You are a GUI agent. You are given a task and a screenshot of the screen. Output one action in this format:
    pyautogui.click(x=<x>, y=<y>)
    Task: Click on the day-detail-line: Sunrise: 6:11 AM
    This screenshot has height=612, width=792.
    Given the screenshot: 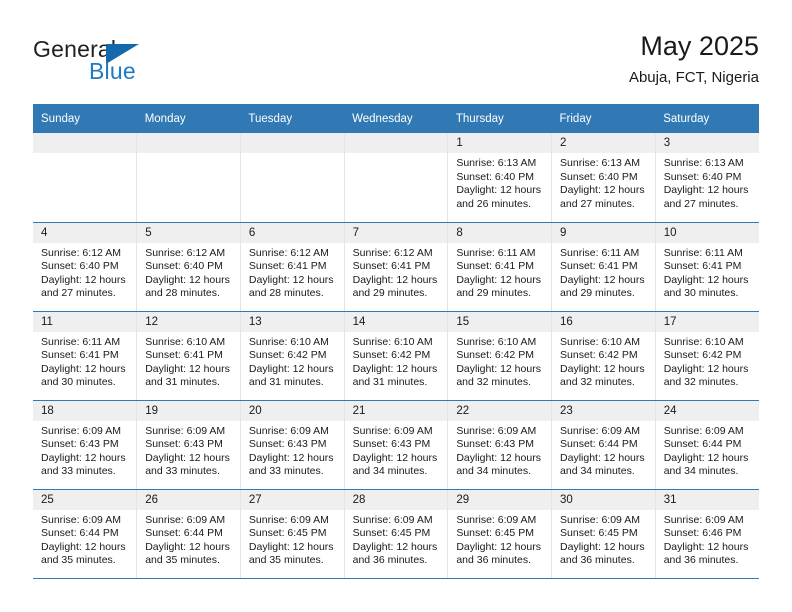 What is the action you would take?
    pyautogui.click(x=81, y=341)
    